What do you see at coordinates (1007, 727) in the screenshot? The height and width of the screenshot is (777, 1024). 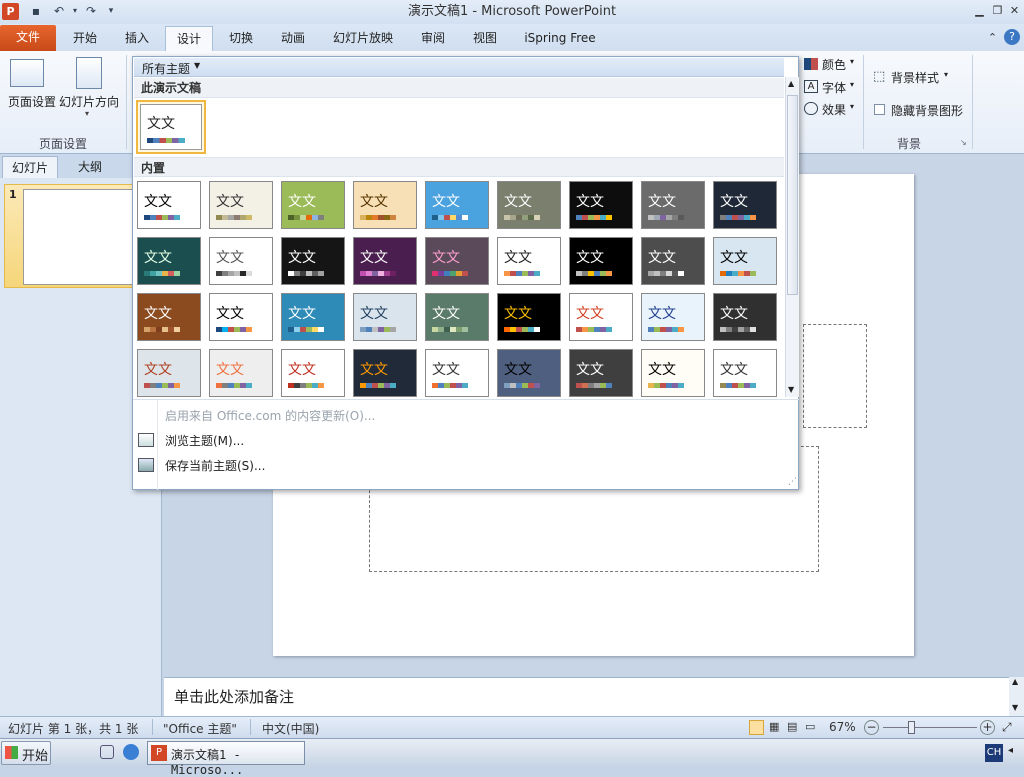 I see `fit-to-window-icon: ⤢` at bounding box center [1007, 727].